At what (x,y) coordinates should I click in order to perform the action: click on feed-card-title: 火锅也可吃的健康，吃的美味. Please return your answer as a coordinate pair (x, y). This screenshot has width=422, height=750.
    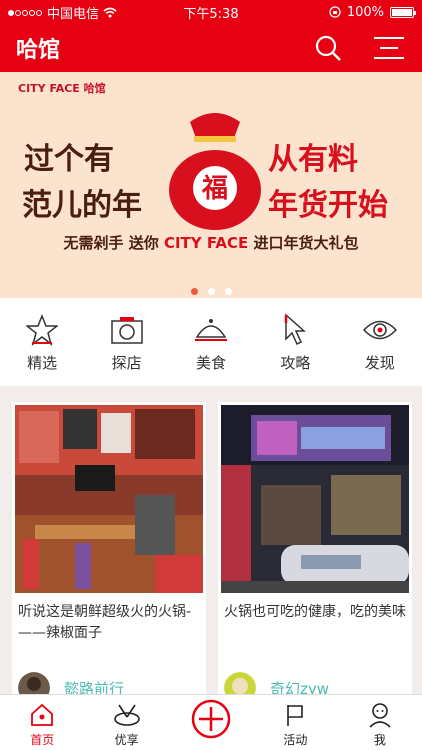
    Looking at the image, I should click on (315, 612).